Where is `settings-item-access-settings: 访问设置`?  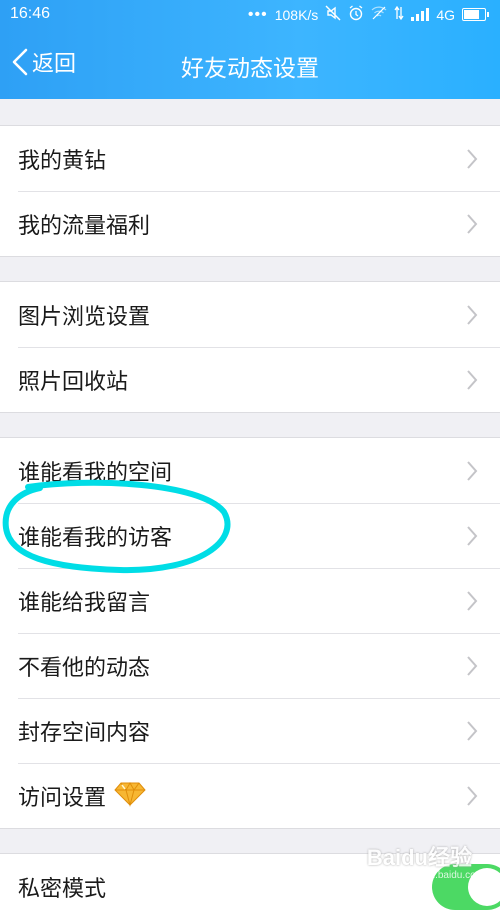 settings-item-access-settings: 访问设置 is located at coordinates (250, 795).